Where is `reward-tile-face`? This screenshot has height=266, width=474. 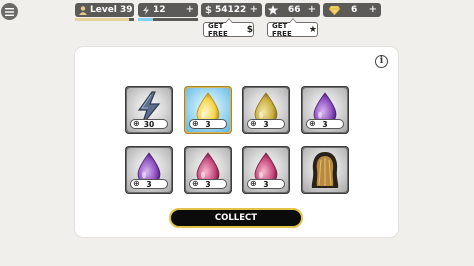
reward-tile-face is located at coordinates (325, 170).